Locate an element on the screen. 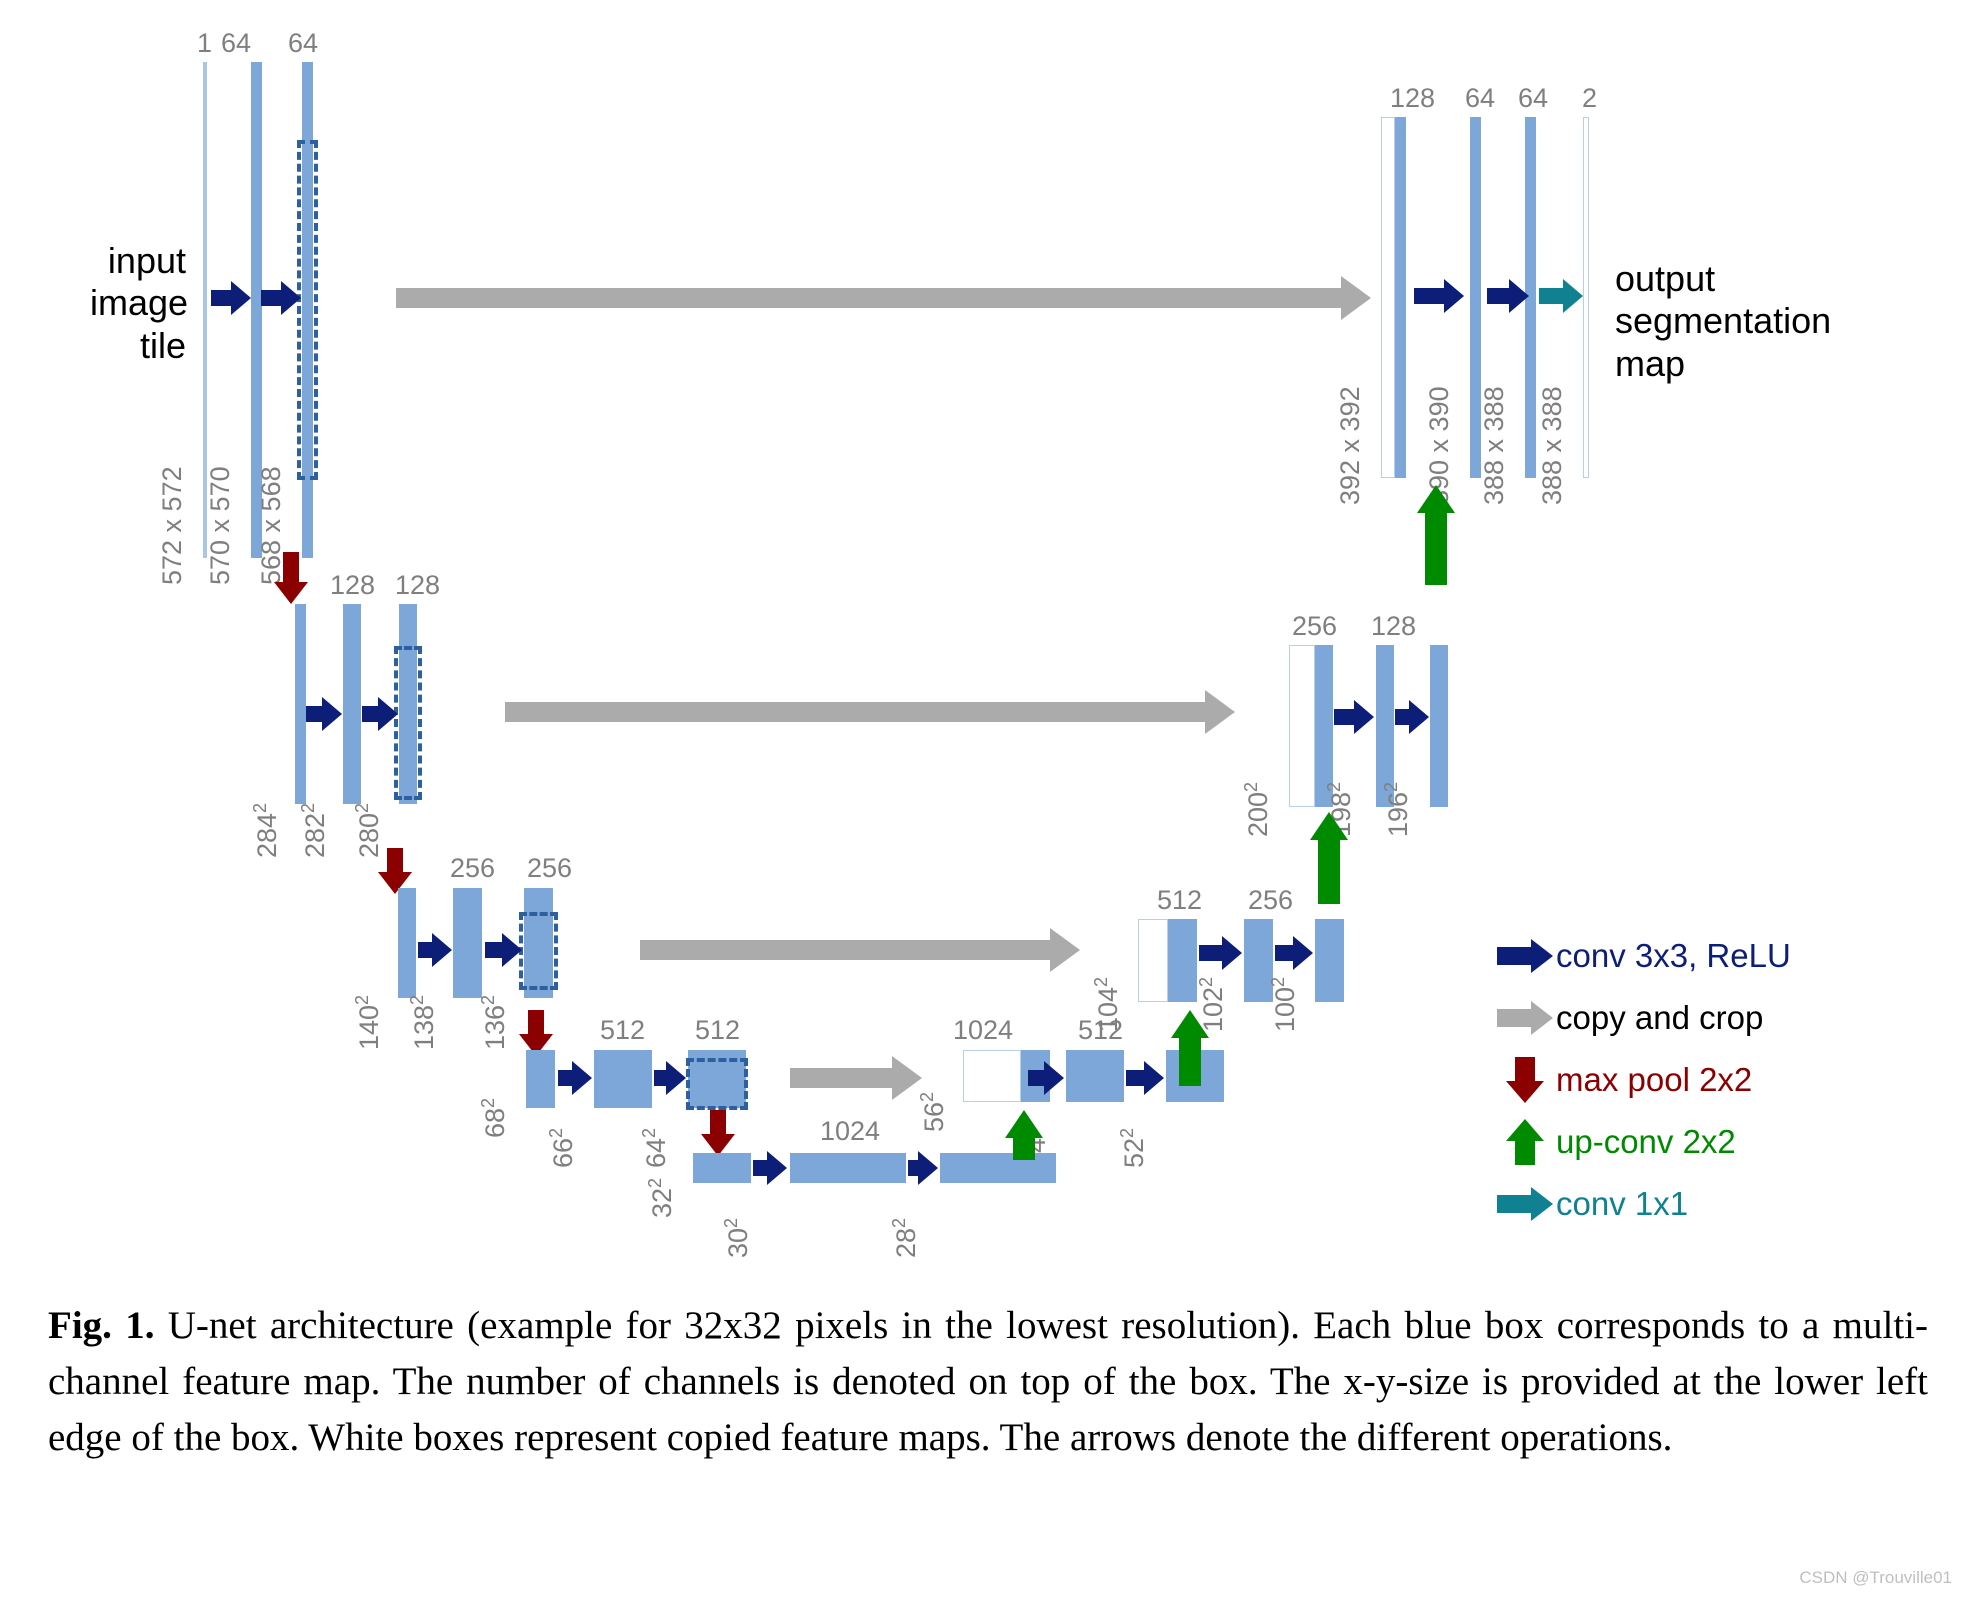 The width and height of the screenshot is (1970, 1602). input-label-line2: image is located at coordinates (139, 303).